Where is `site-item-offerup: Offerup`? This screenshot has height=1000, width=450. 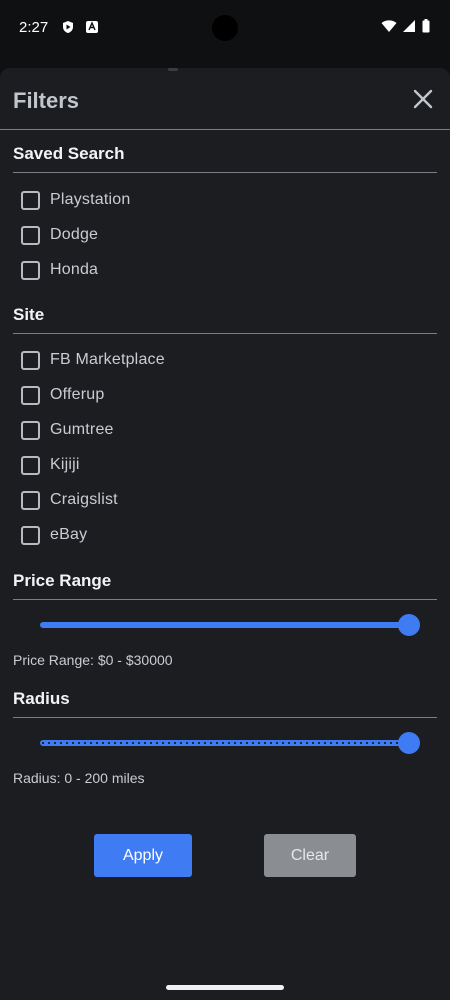 site-item-offerup: Offerup is located at coordinates (62, 395).